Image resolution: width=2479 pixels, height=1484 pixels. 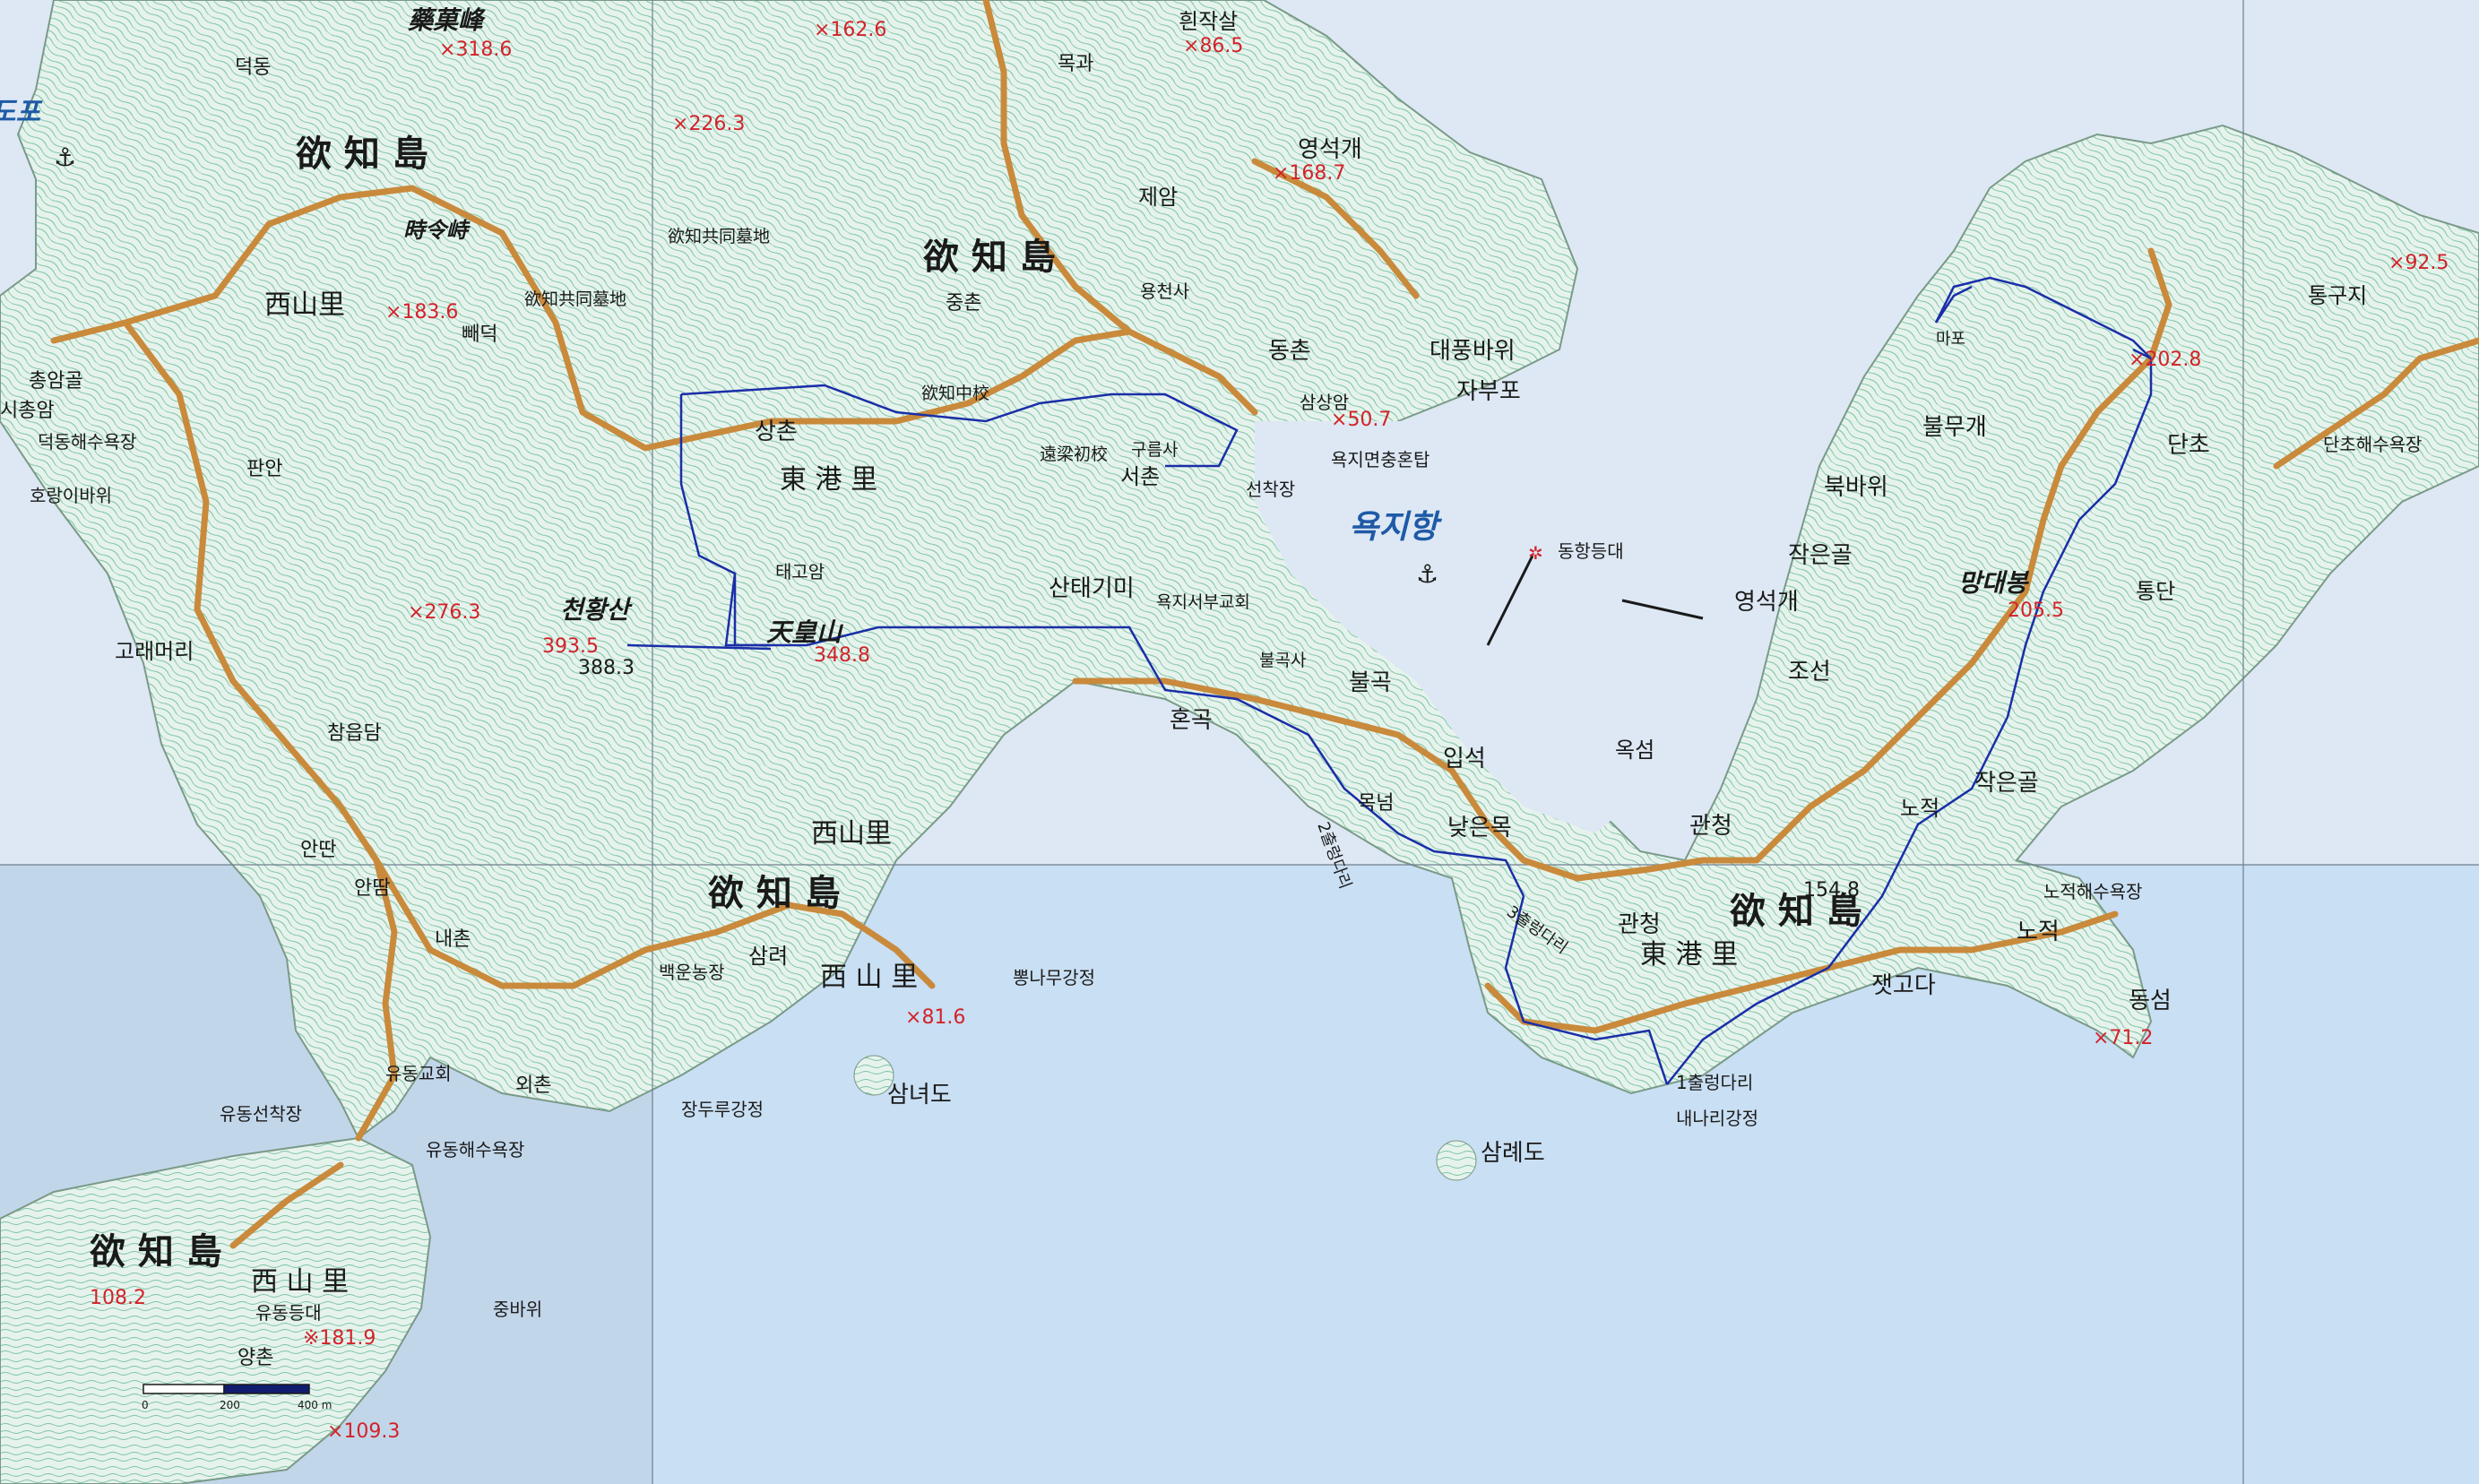 What do you see at coordinates (2150, 1001) in the screenshot?
I see `place-label: 동섬` at bounding box center [2150, 1001].